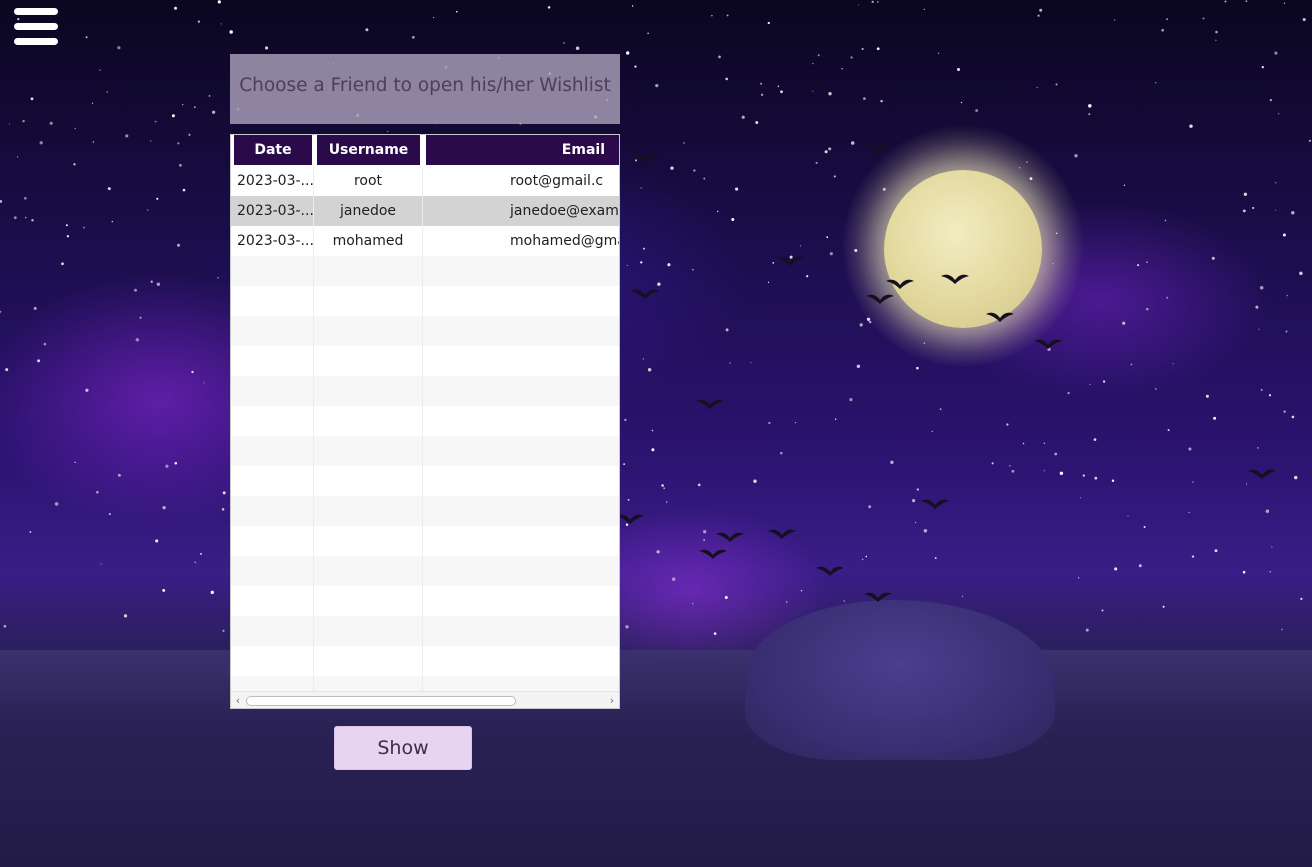 This screenshot has height=867, width=1312. Describe the element at coordinates (368, 211) in the screenshot. I see `cell-username: janedoe` at that location.